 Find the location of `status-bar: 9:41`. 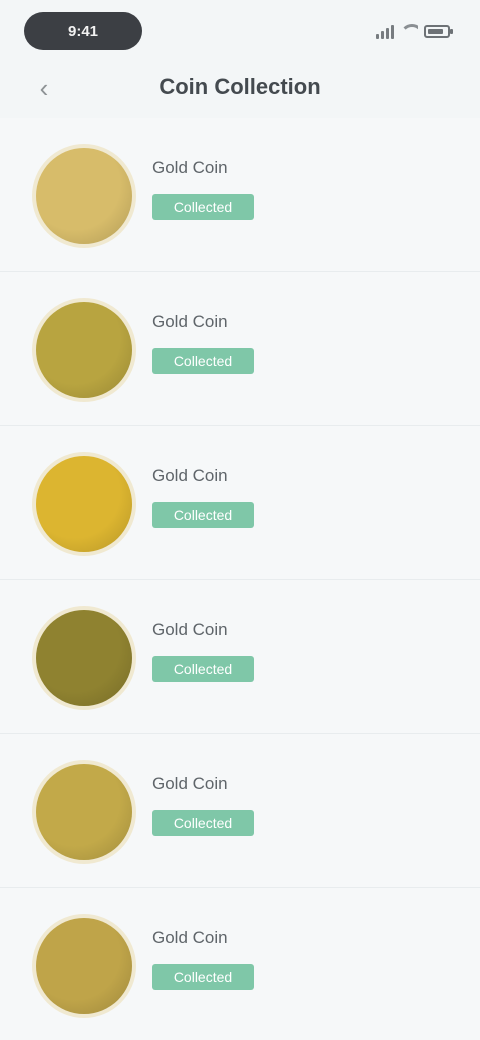

status-bar: 9:41 is located at coordinates (240, 32).